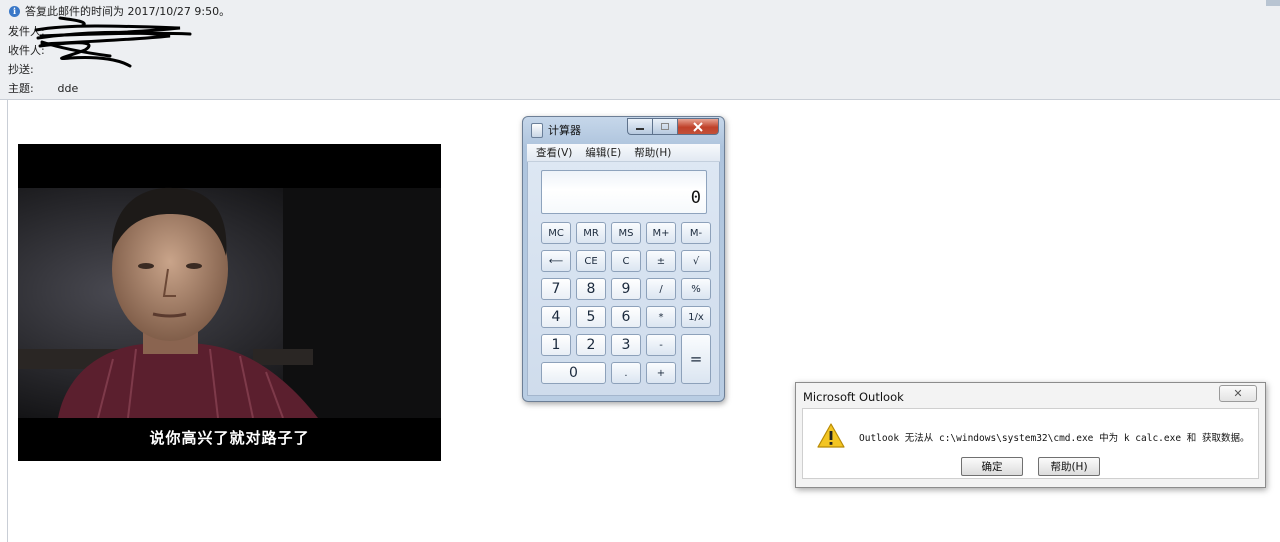 This screenshot has width=1280, height=542. Describe the element at coordinates (556, 317) in the screenshot. I see `calc-key-4: 4` at that location.